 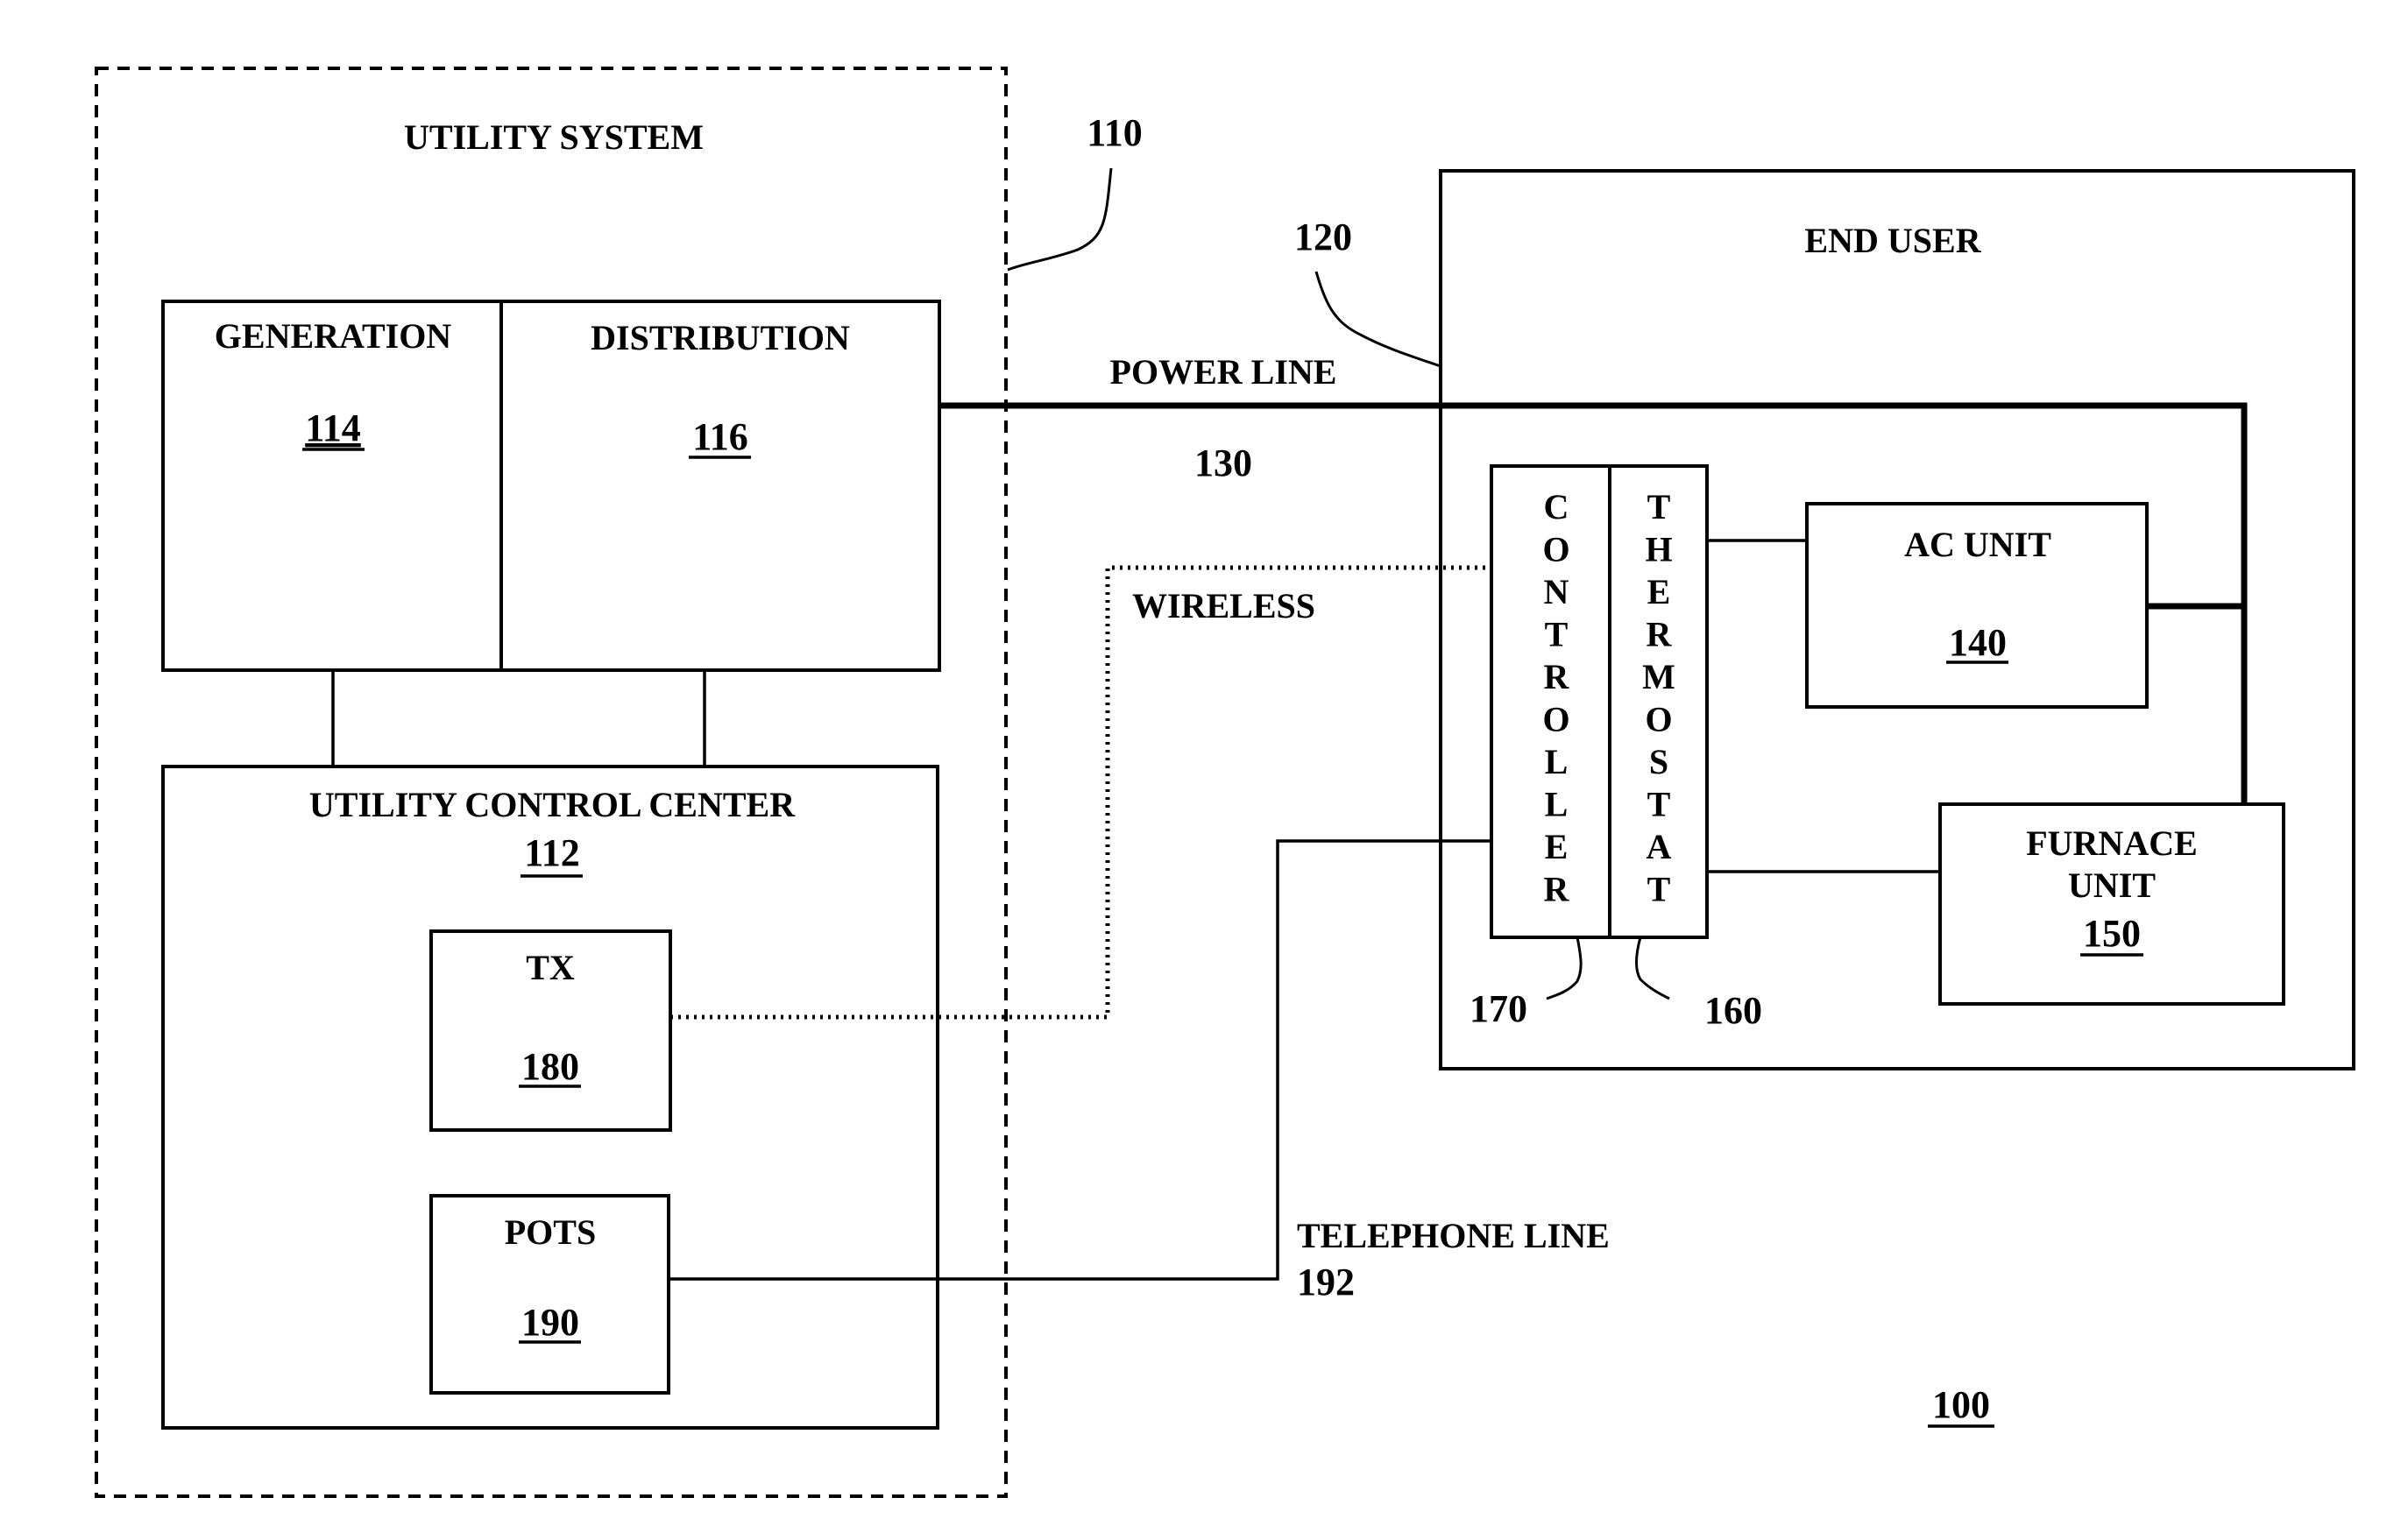 I want to click on thermostat-letter: E, so click(x=1659, y=591).